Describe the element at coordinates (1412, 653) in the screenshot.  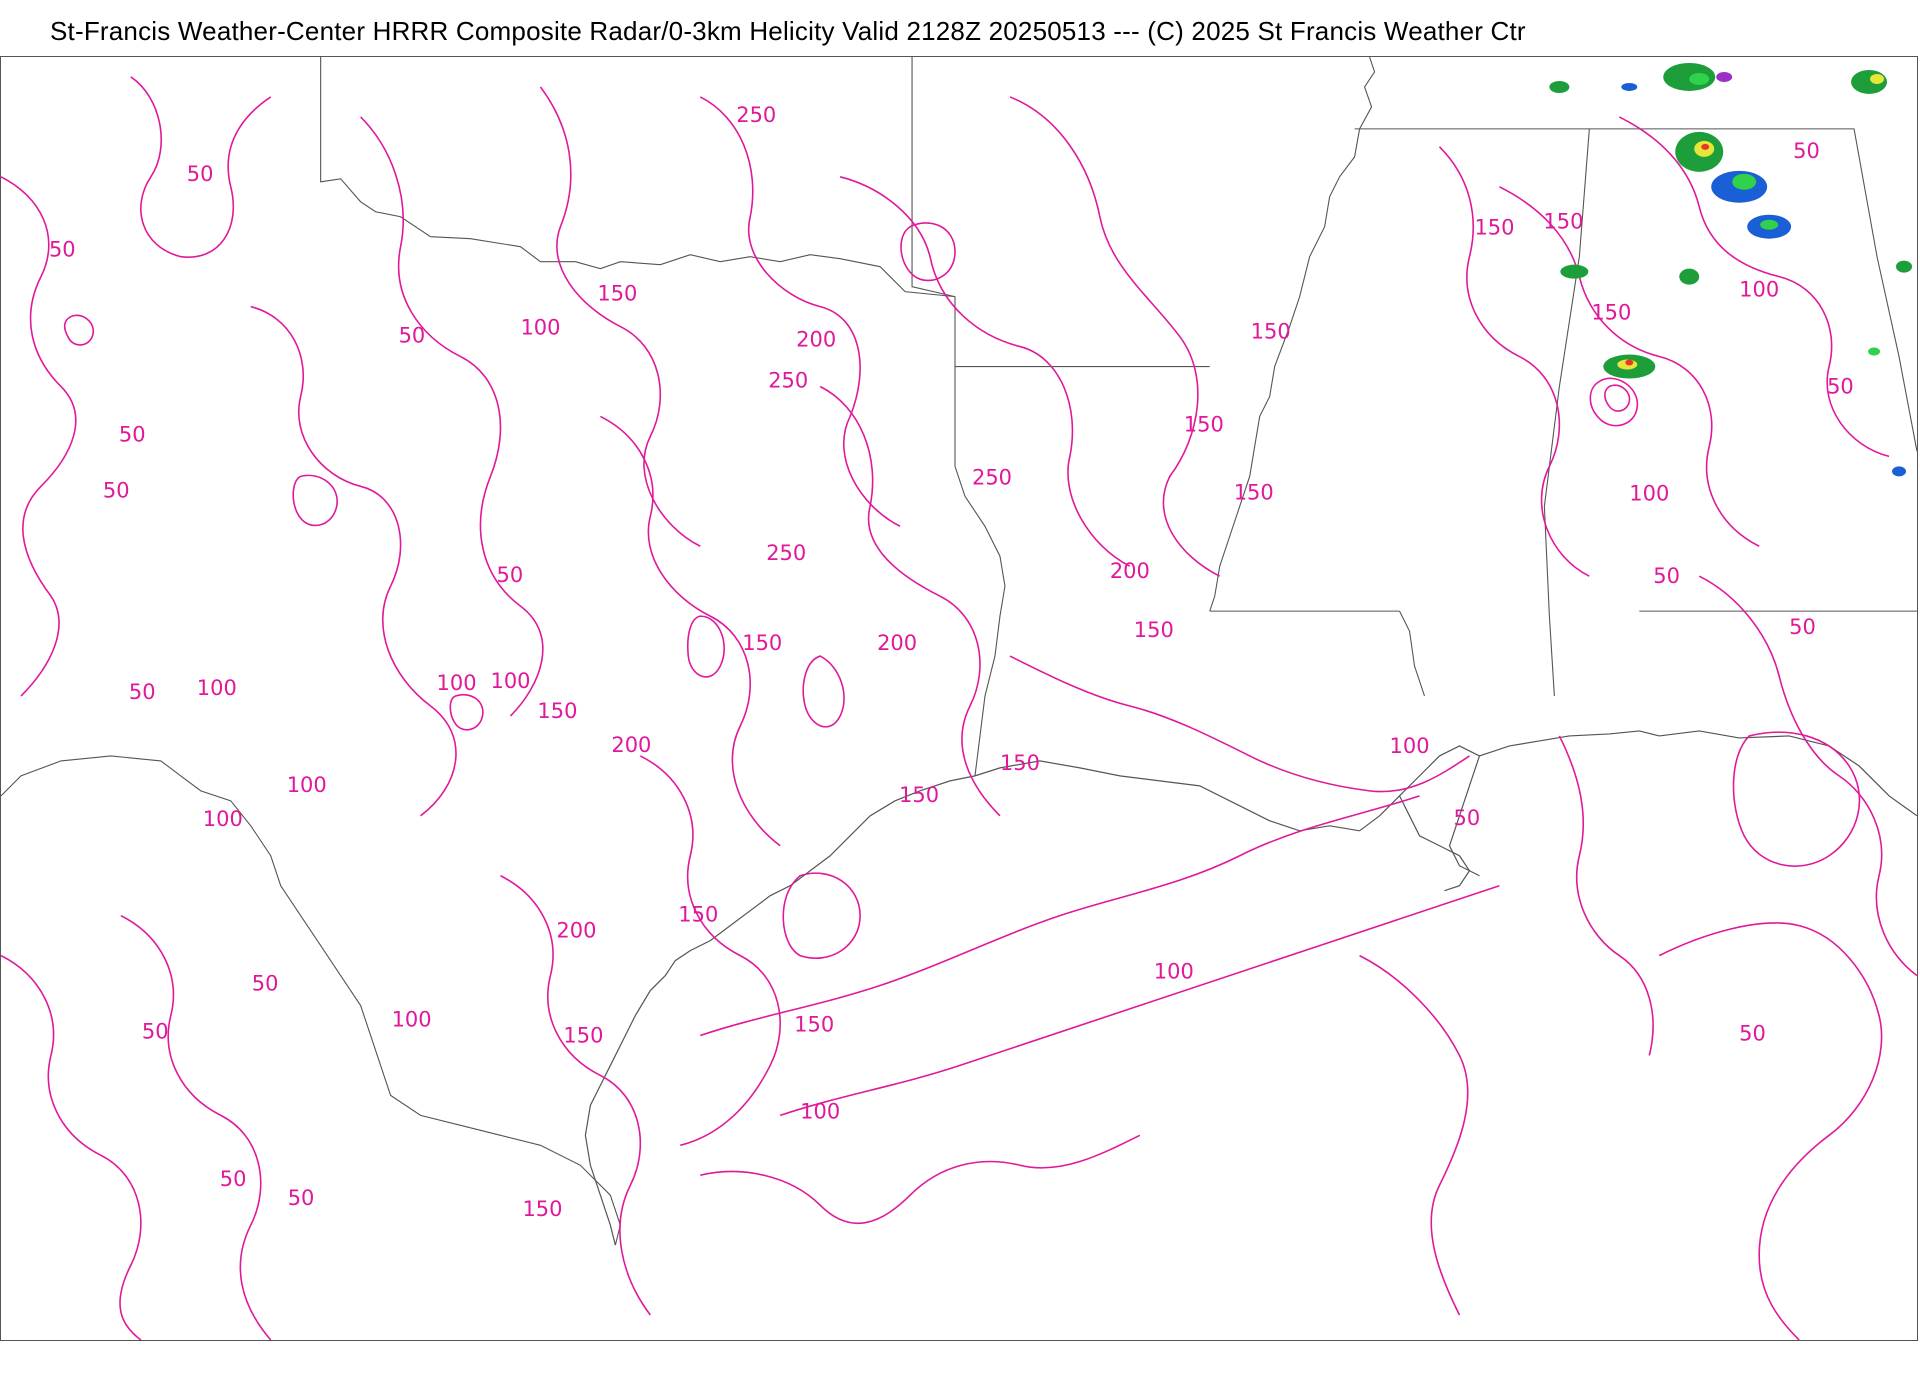
I see `louisiana-east-border` at that location.